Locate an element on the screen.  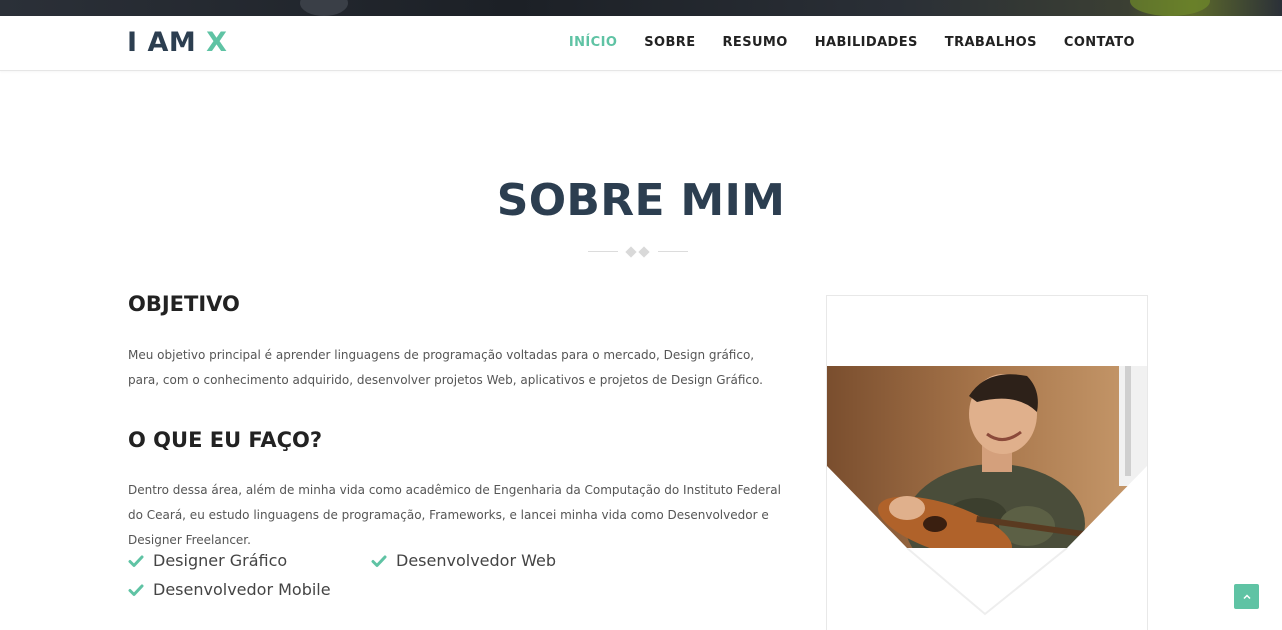
nav-item-sobre: SOBRE is located at coordinates (669, 42).